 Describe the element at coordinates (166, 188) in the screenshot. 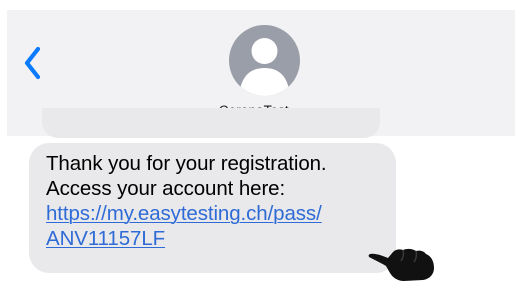

I see `message-text-line-2: Access your account here:` at that location.